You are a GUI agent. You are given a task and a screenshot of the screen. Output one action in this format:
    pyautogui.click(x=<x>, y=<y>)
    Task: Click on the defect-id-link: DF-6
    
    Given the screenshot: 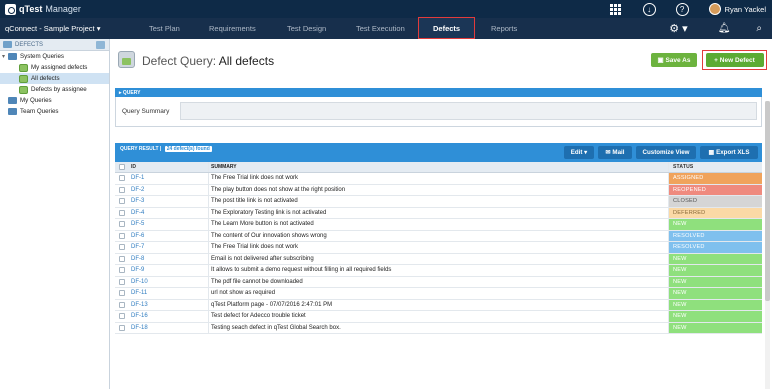 What is the action you would take?
    pyautogui.click(x=169, y=235)
    